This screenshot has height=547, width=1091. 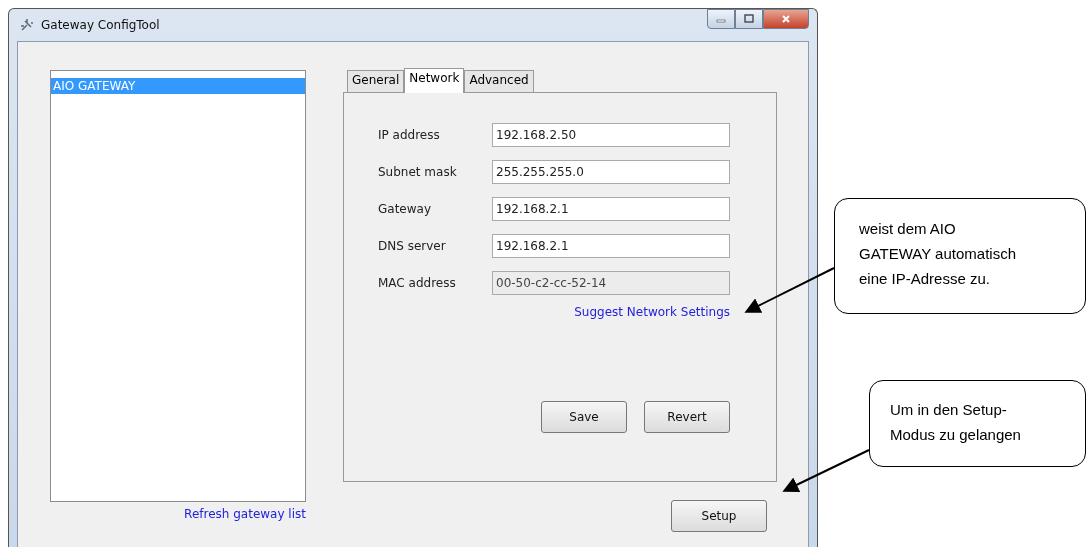 What do you see at coordinates (499, 81) in the screenshot?
I see `tab: Advanced` at bounding box center [499, 81].